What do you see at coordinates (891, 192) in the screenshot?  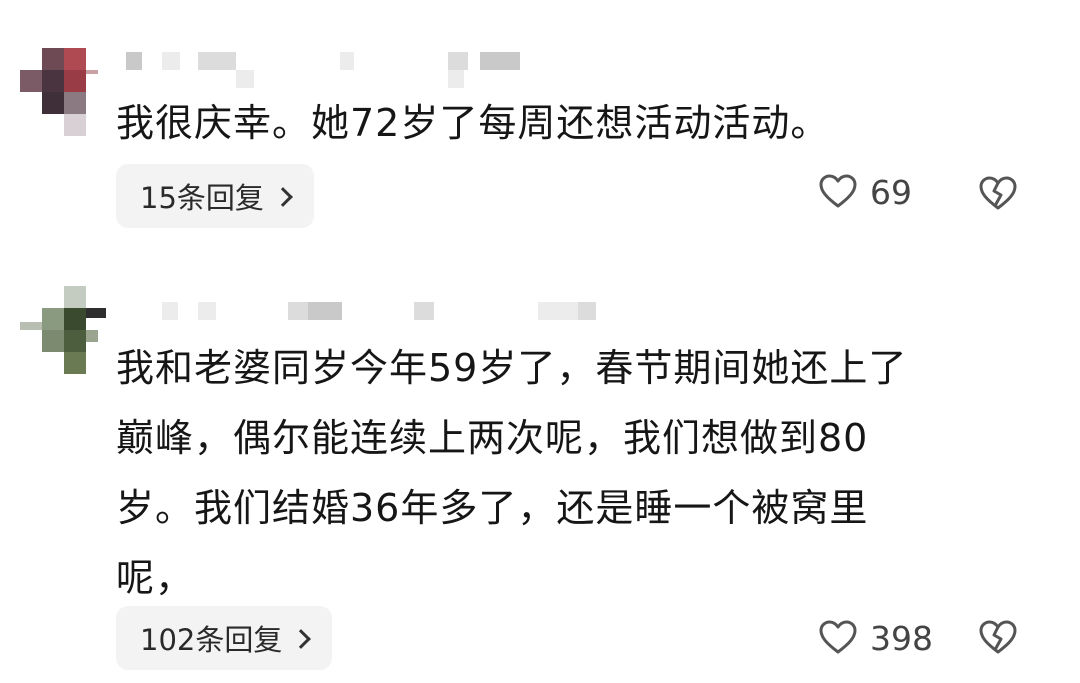 I see `like-count: 69` at bounding box center [891, 192].